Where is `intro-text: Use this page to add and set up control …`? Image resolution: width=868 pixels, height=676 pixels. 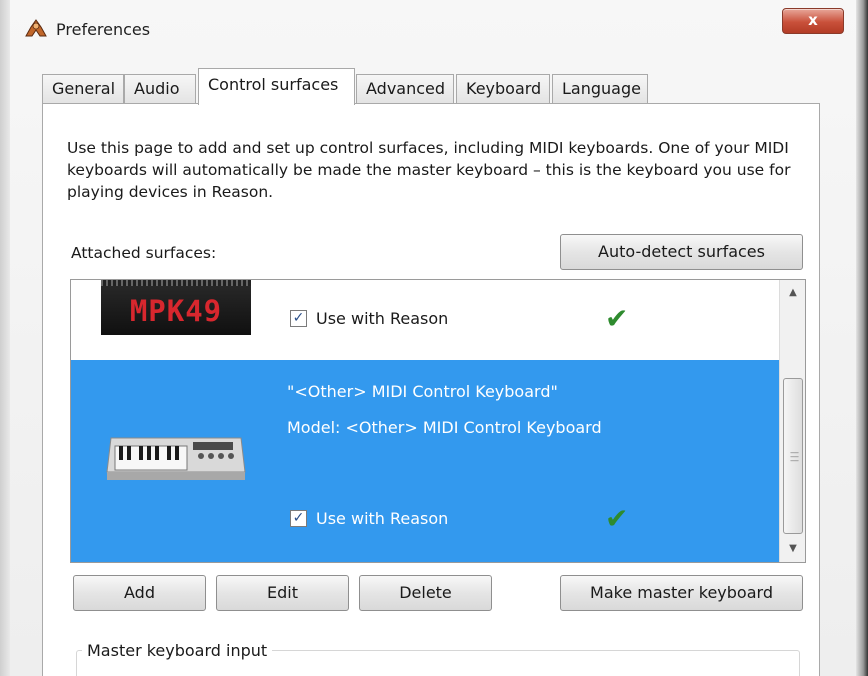
intro-text: Use this page to add and set up control … is located at coordinates (429, 170).